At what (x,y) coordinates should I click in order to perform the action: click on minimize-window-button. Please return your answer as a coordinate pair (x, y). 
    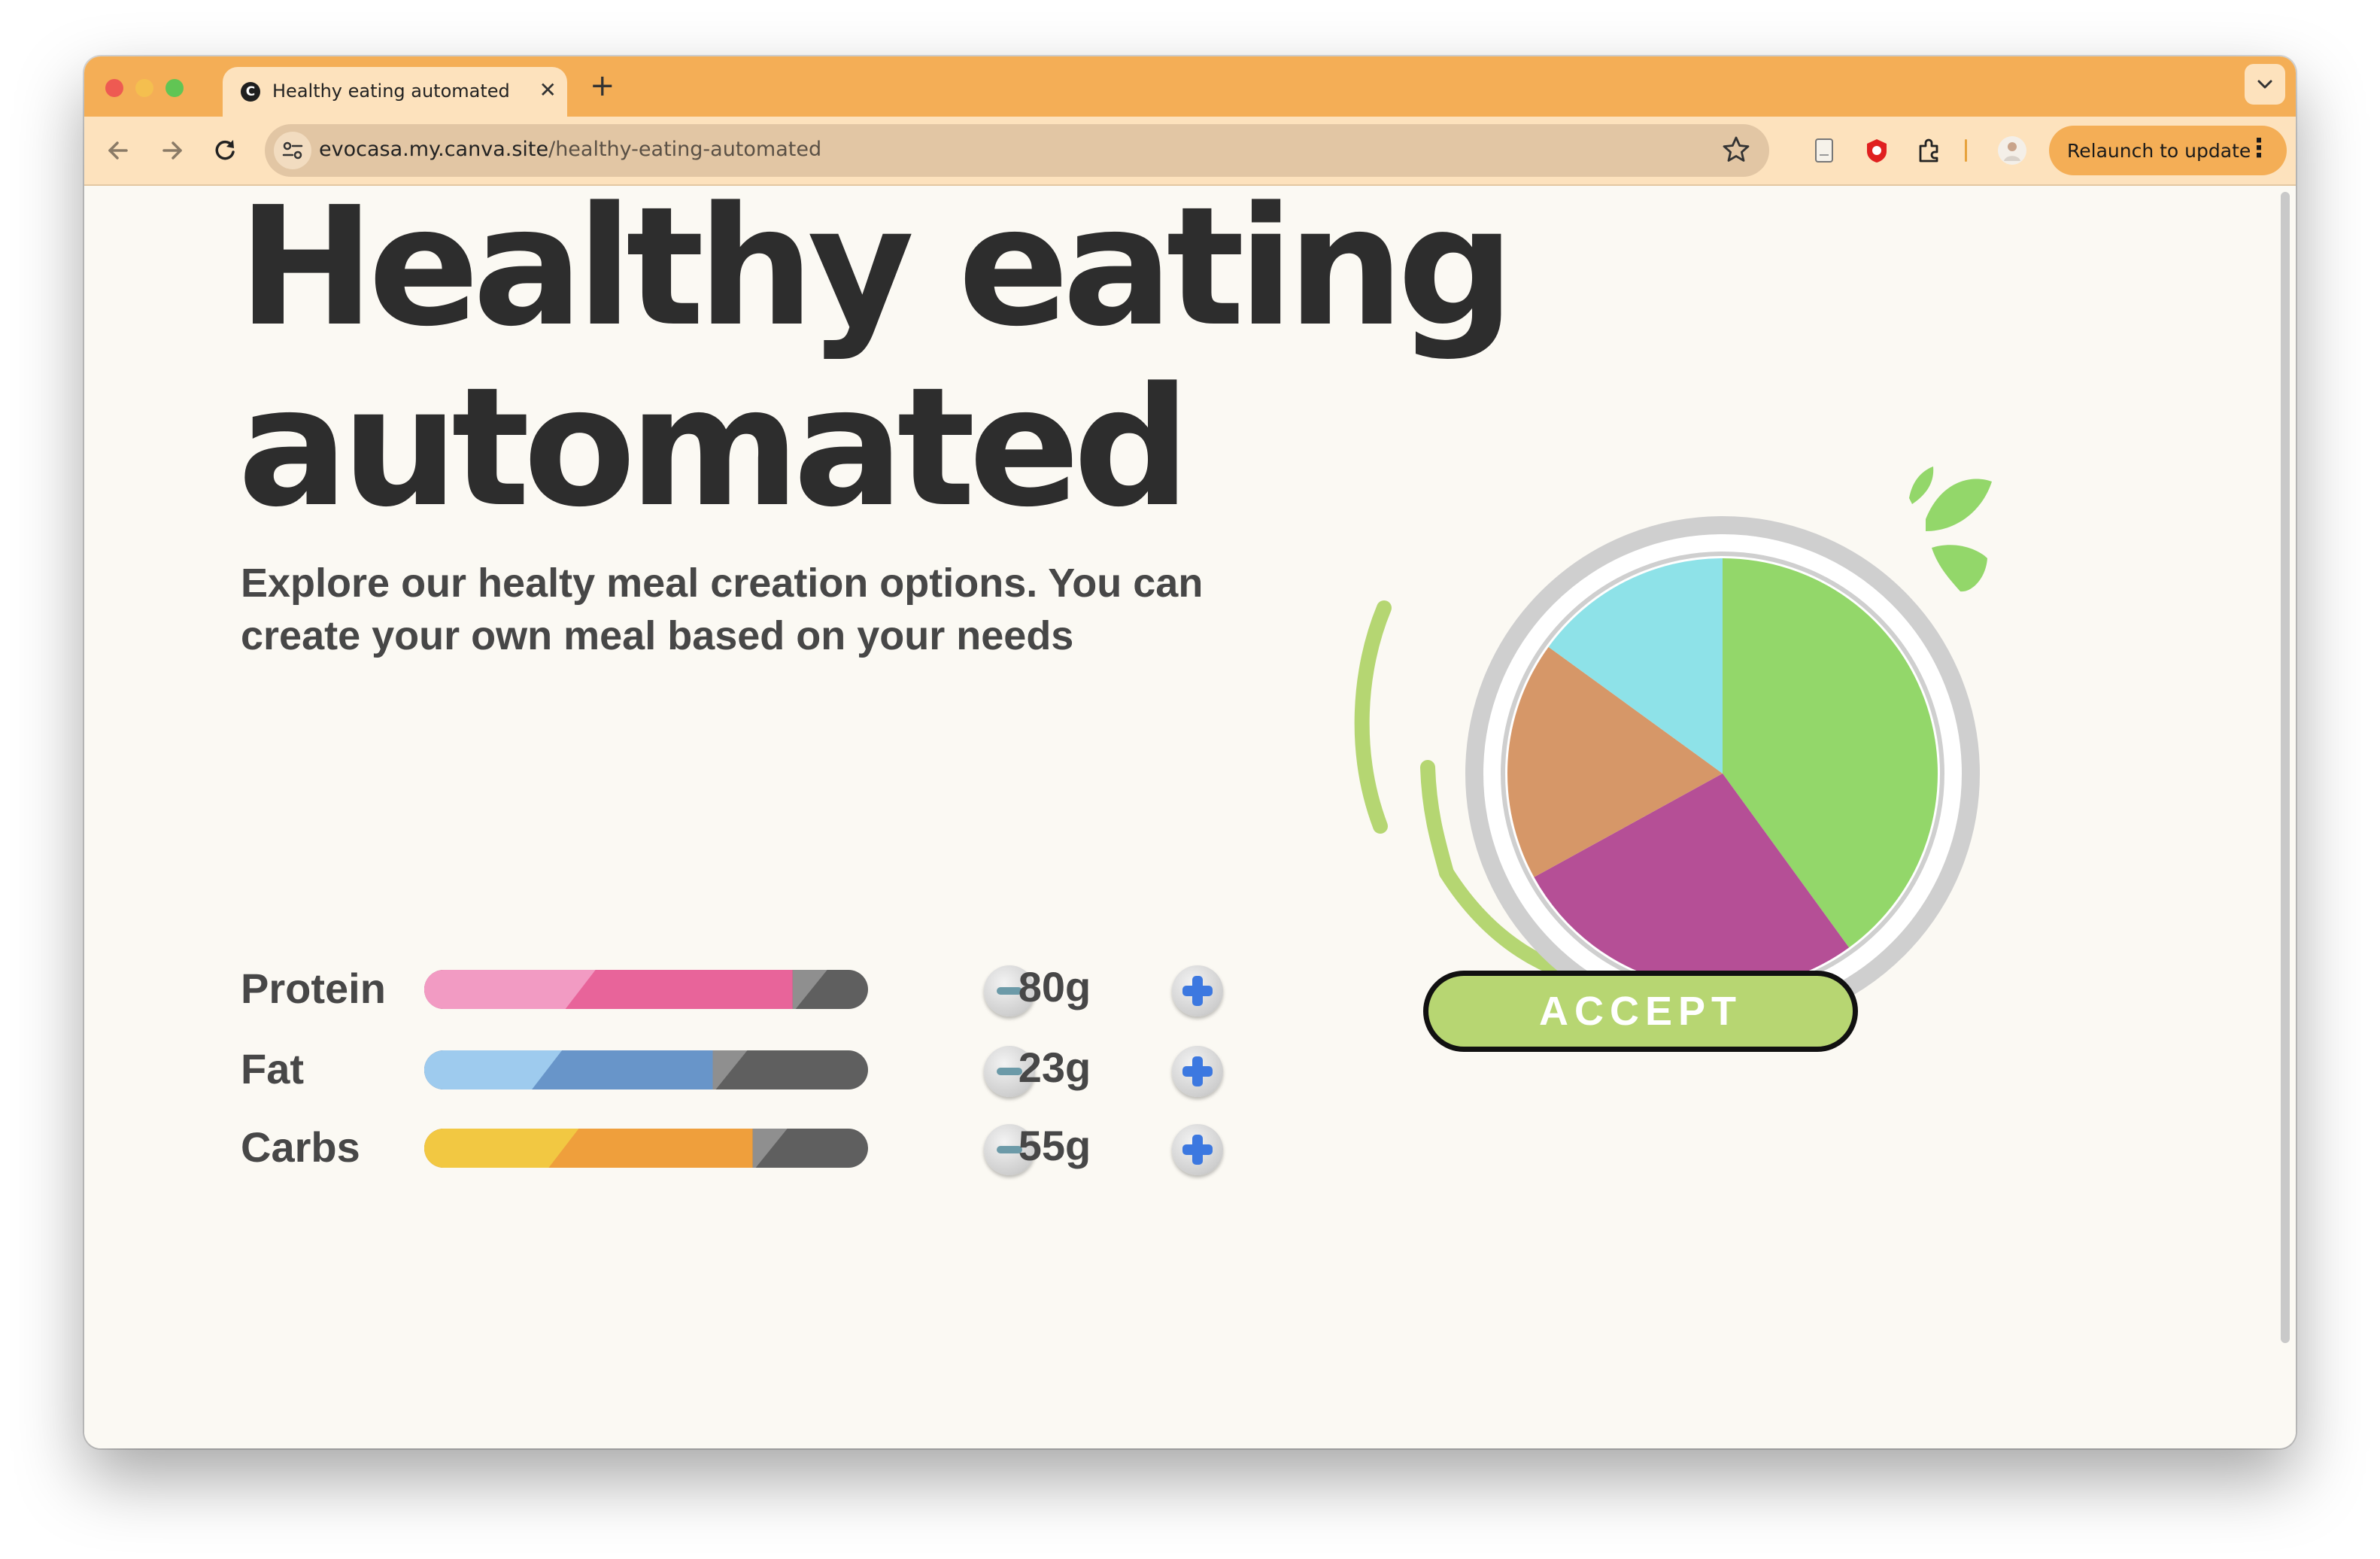
    Looking at the image, I should click on (144, 88).